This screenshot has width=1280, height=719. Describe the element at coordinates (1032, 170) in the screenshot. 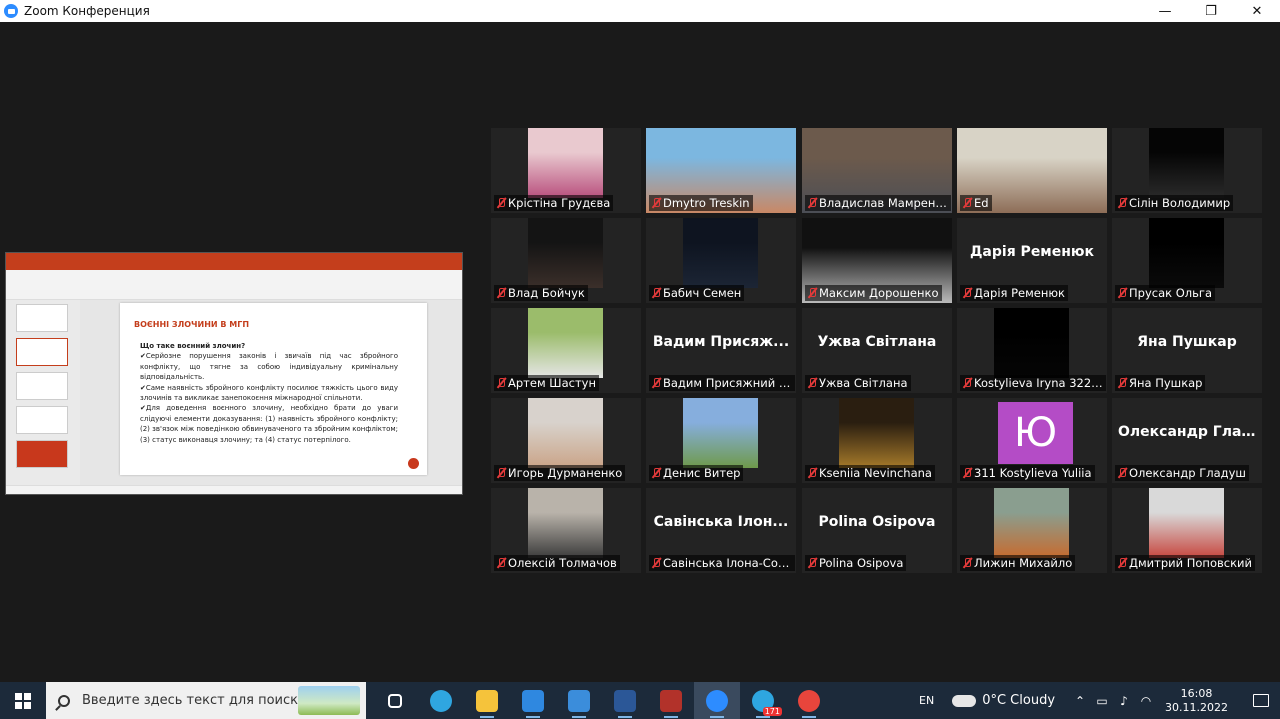

I see `participant-tile: Ed` at that location.